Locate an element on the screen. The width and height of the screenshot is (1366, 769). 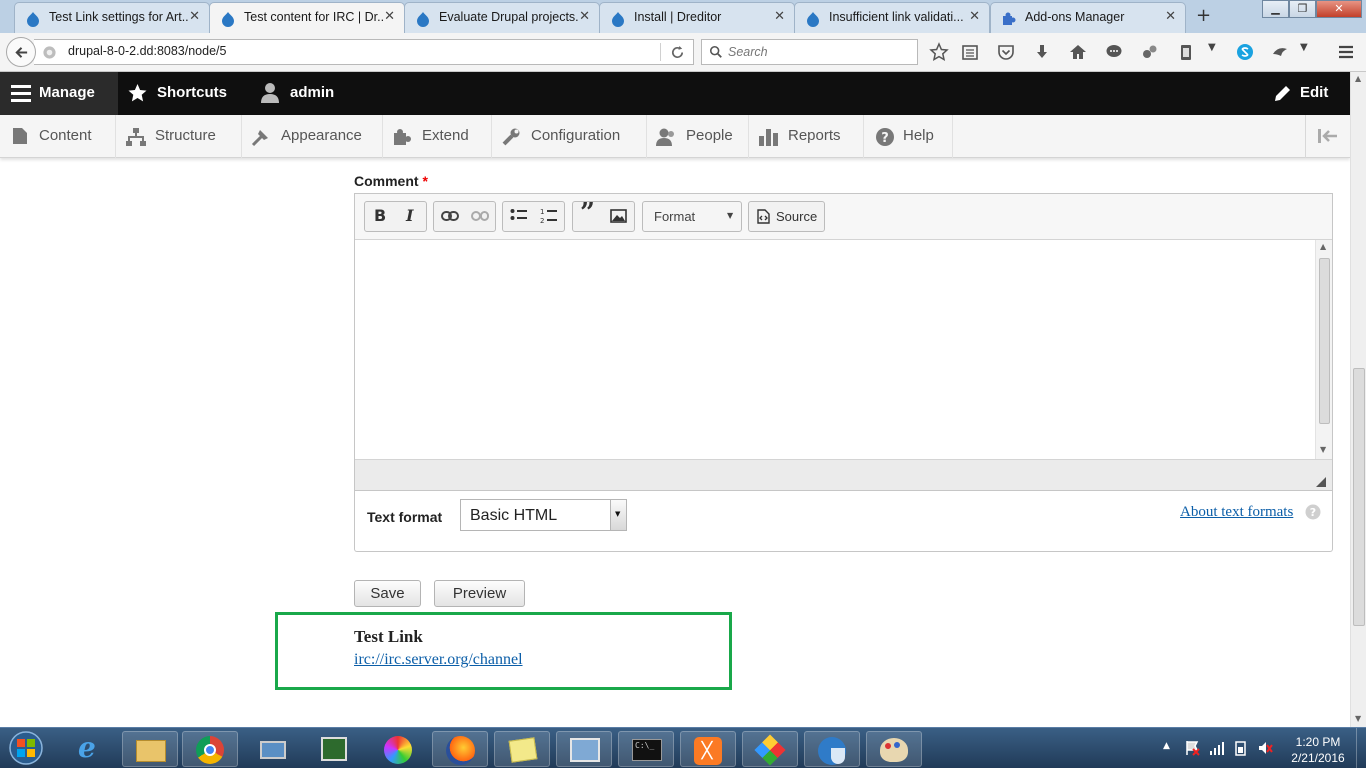
blockquote-button: ” is located at coordinates (588, 214).